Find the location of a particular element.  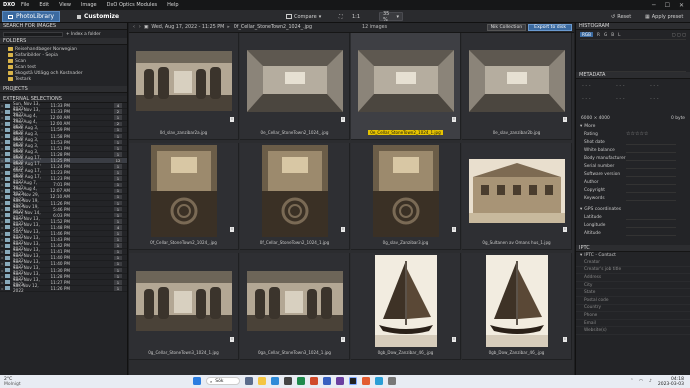

iptc-header: IPTC is located at coordinates (633, 248).